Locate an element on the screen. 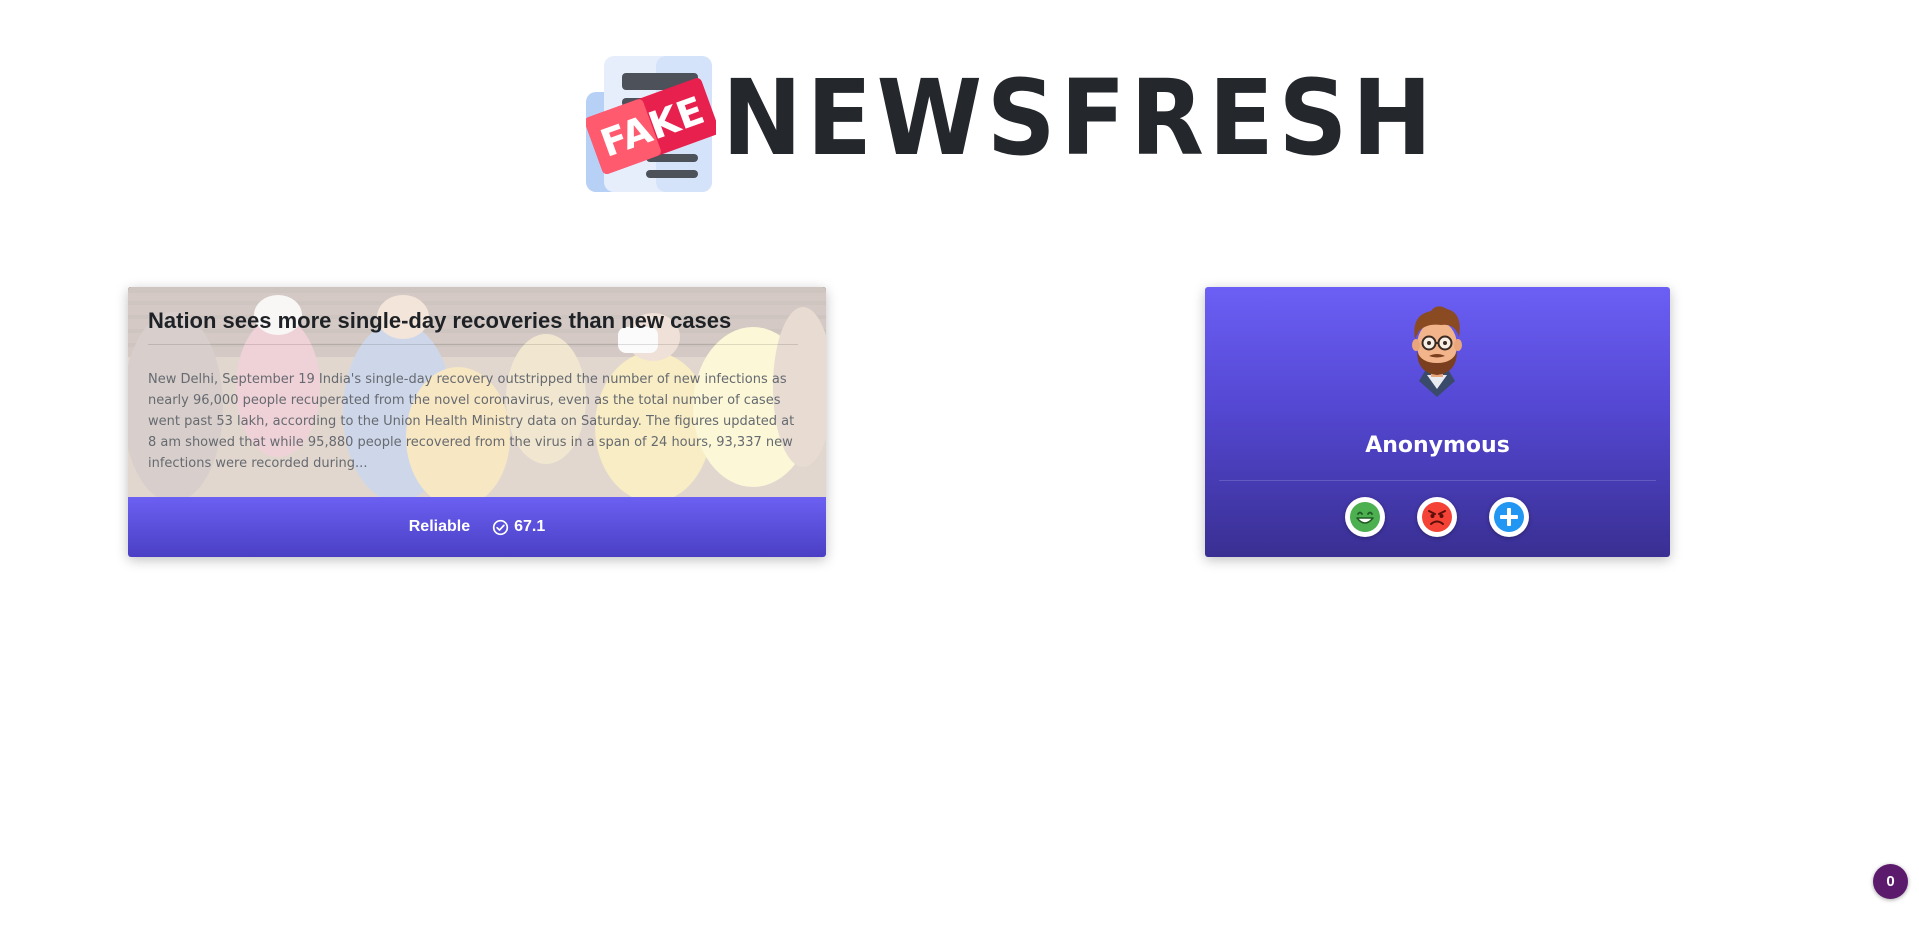 The height and width of the screenshot is (931, 1919). site-logo: FAKE NEWSFRESH is located at coordinates (1009, 124).